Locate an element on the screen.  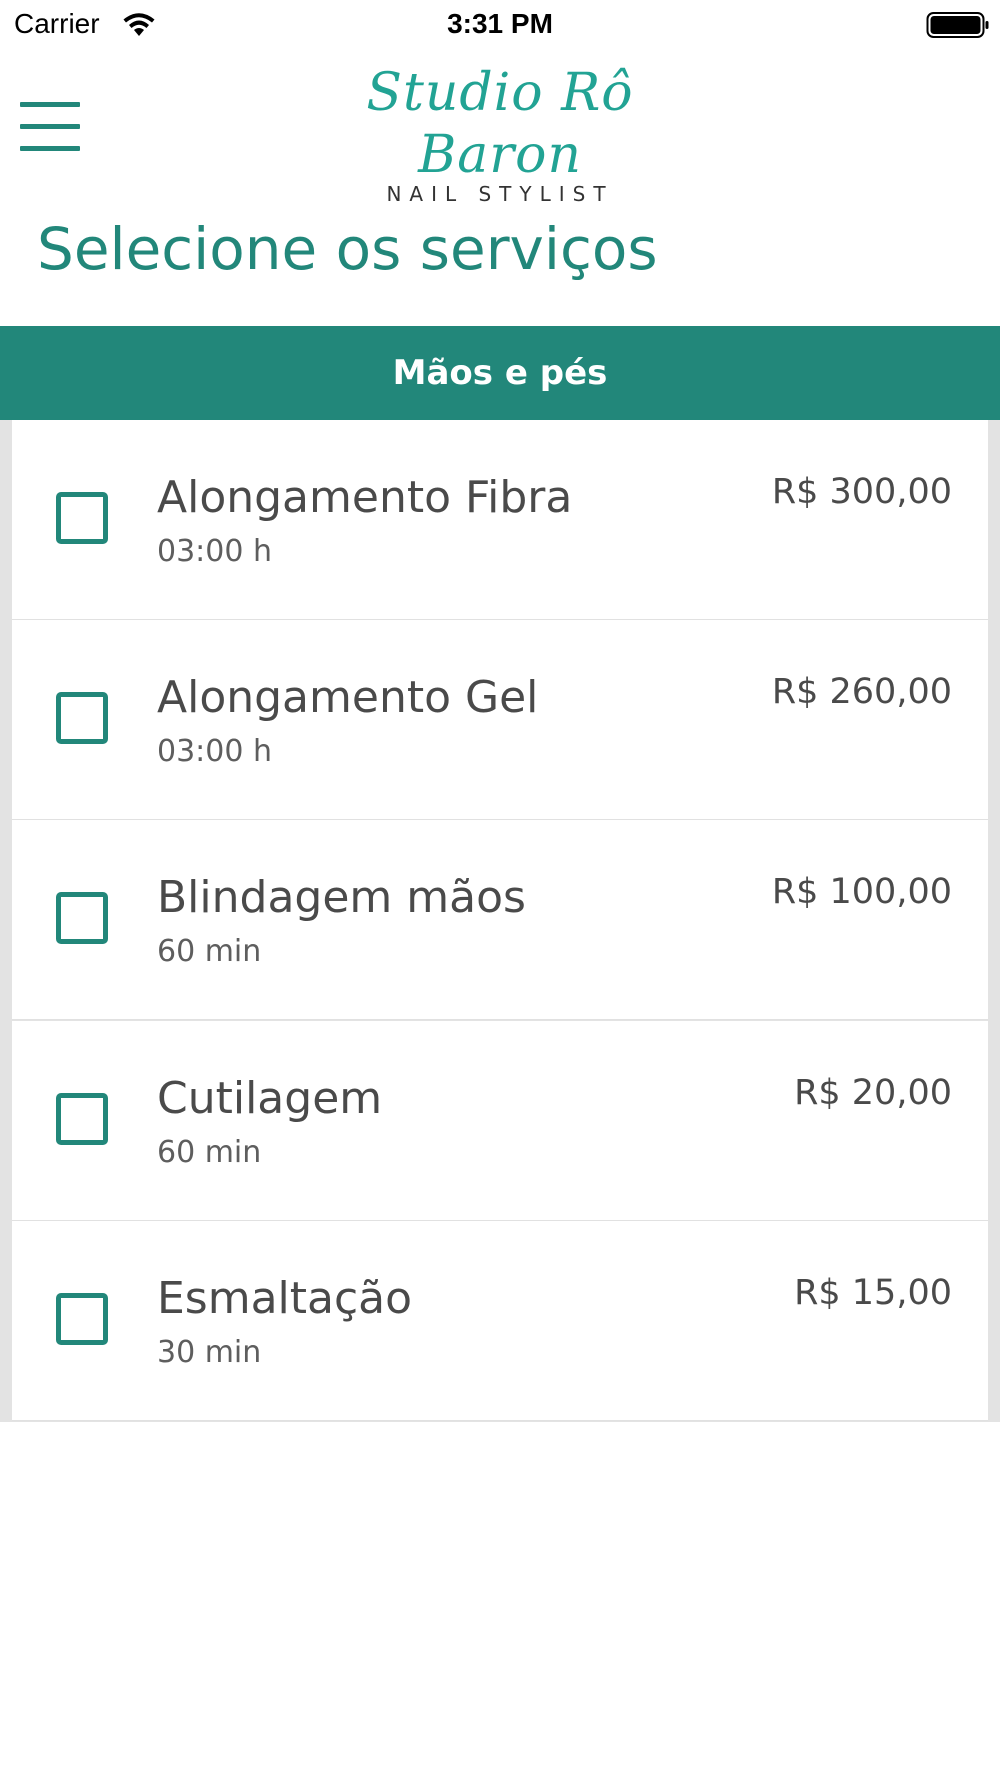
service-price: R$ 20,00 is located at coordinates (873, 1093).